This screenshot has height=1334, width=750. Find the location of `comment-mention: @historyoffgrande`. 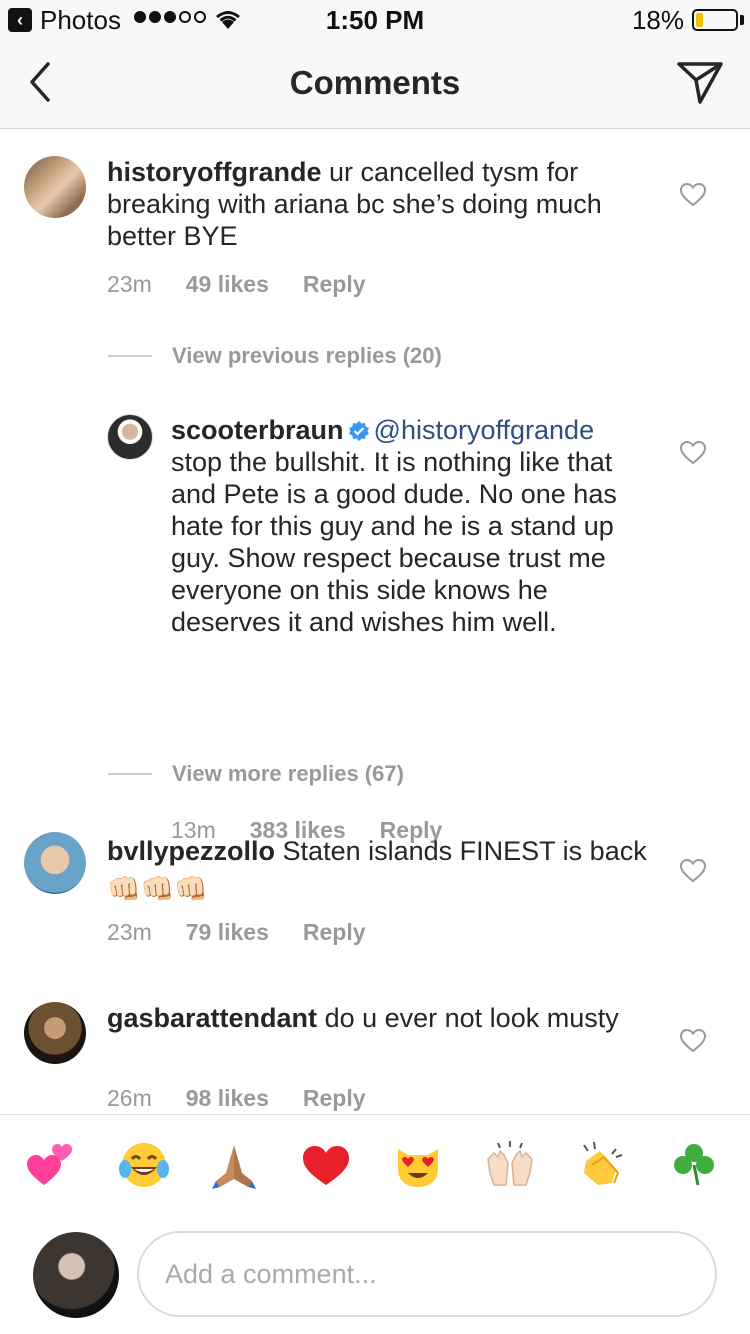

comment-mention: @historyoffgrande is located at coordinates (484, 430).